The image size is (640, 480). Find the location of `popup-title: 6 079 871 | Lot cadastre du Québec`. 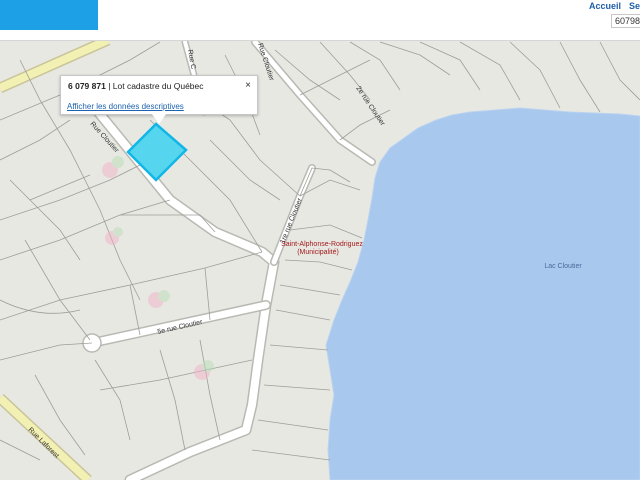

popup-title: 6 079 871 | Lot cadastre du Québec is located at coordinates (136, 86).